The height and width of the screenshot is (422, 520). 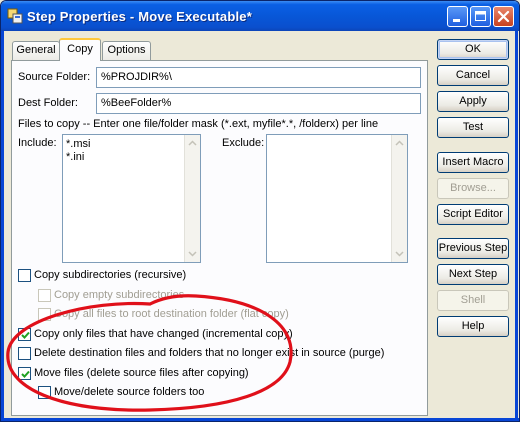 I want to click on test-button: Test, so click(x=473, y=127).